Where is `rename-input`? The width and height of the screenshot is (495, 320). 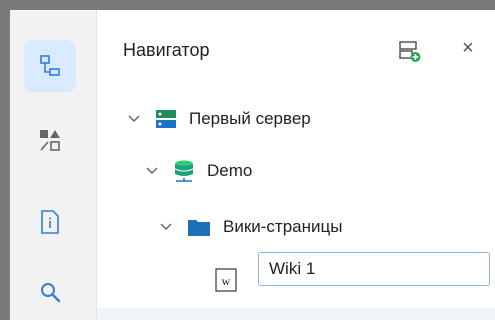
rename-input is located at coordinates (374, 269).